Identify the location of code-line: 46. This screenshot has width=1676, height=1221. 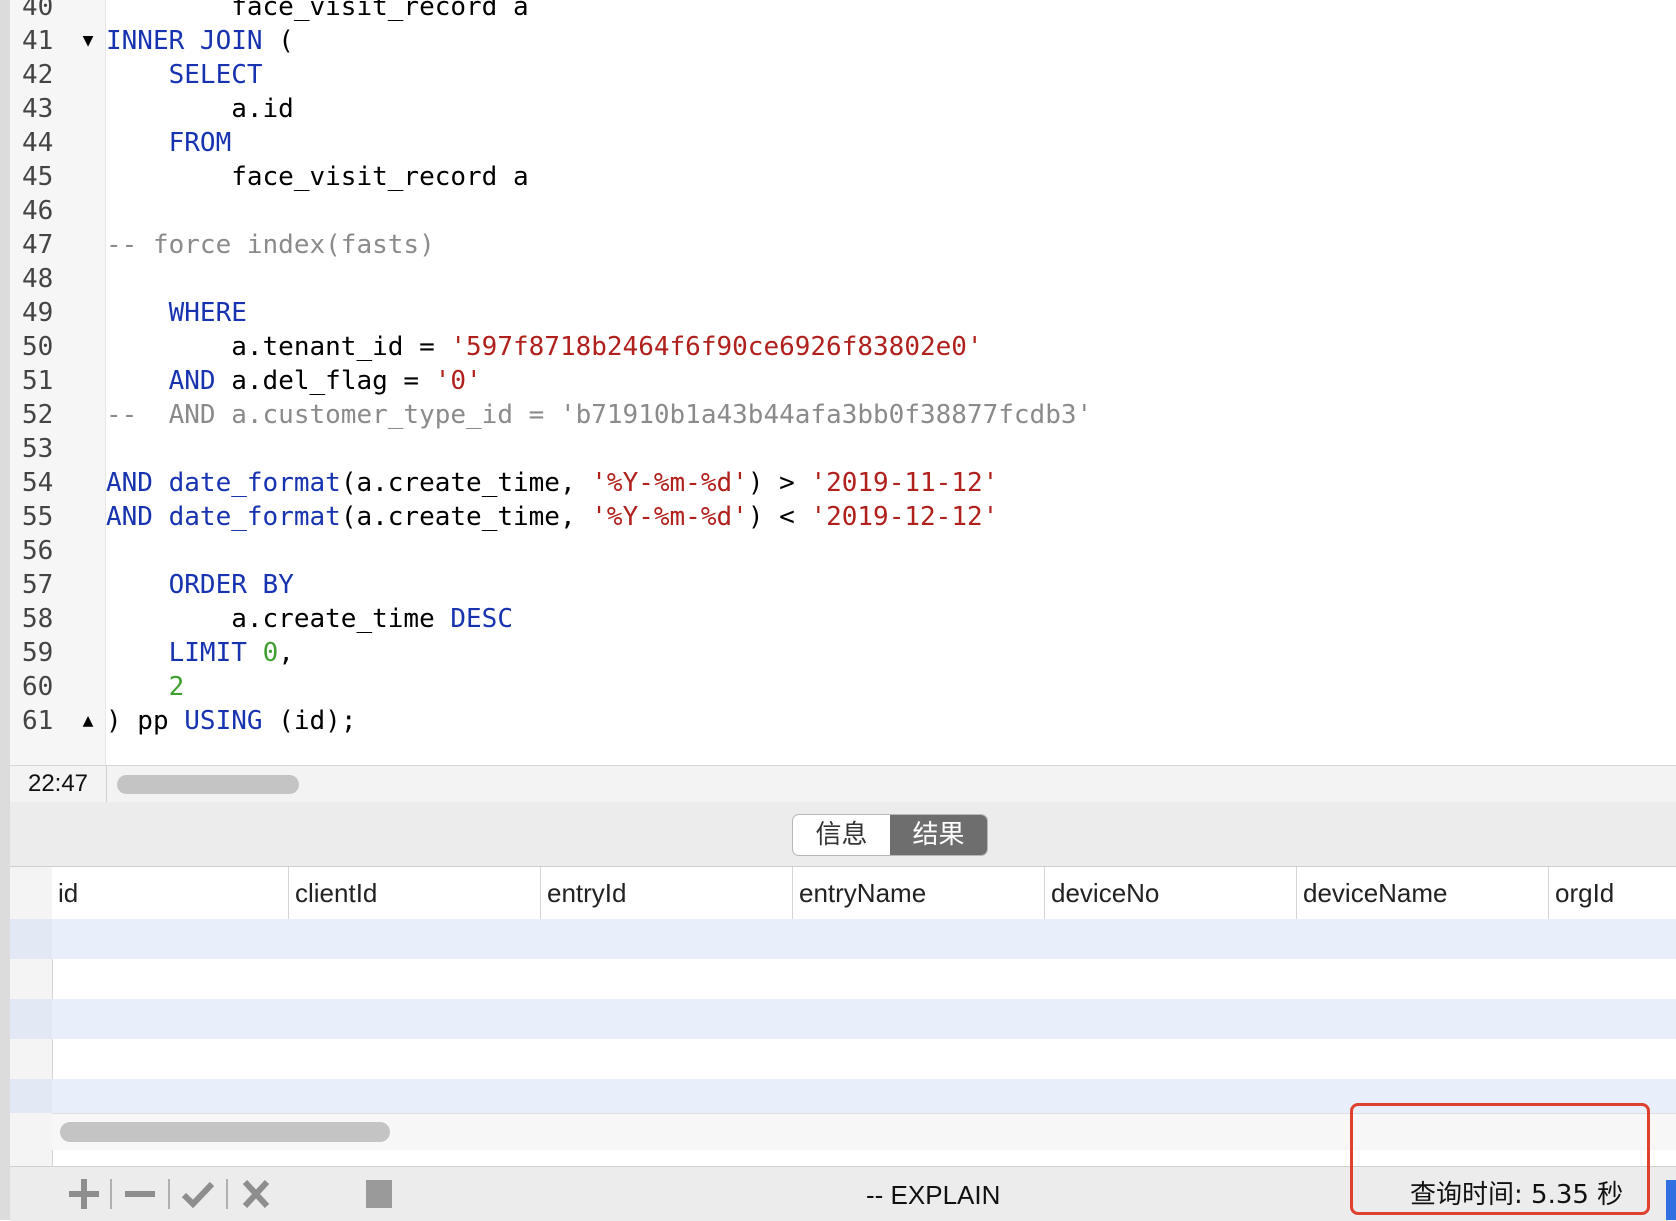
(835, 211).